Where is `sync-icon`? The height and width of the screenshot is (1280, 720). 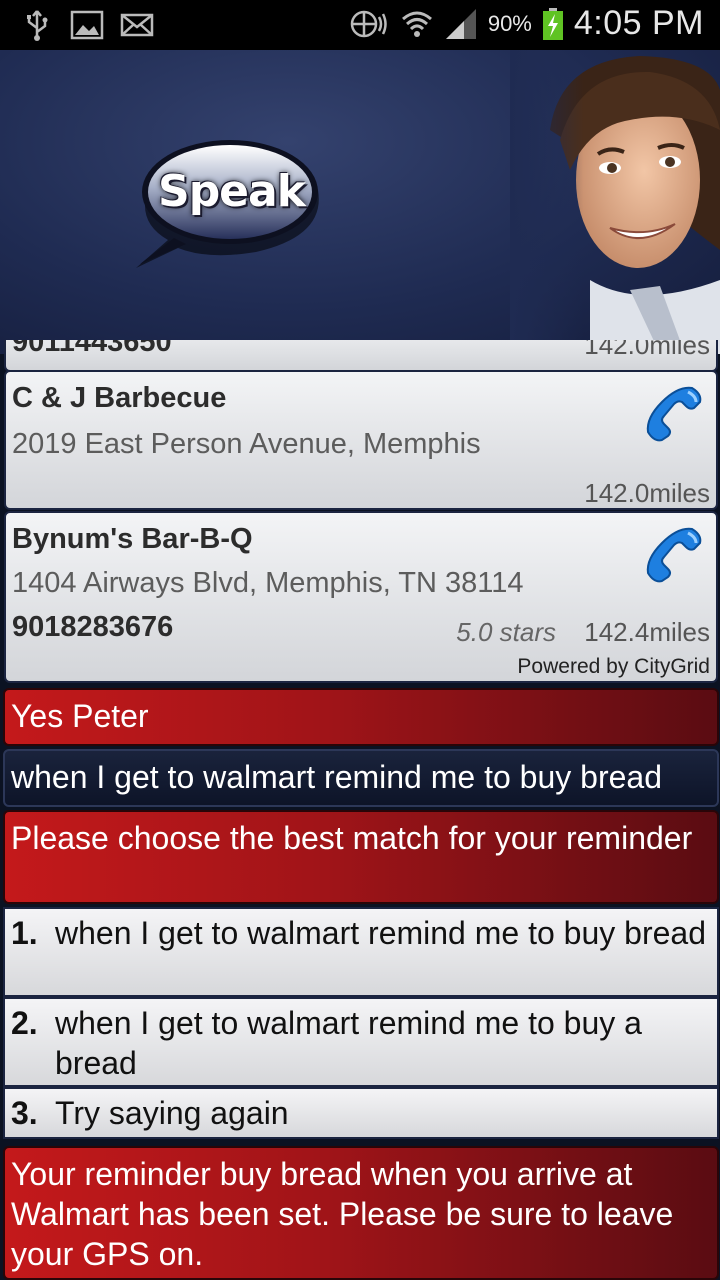 sync-icon is located at coordinates (368, 23).